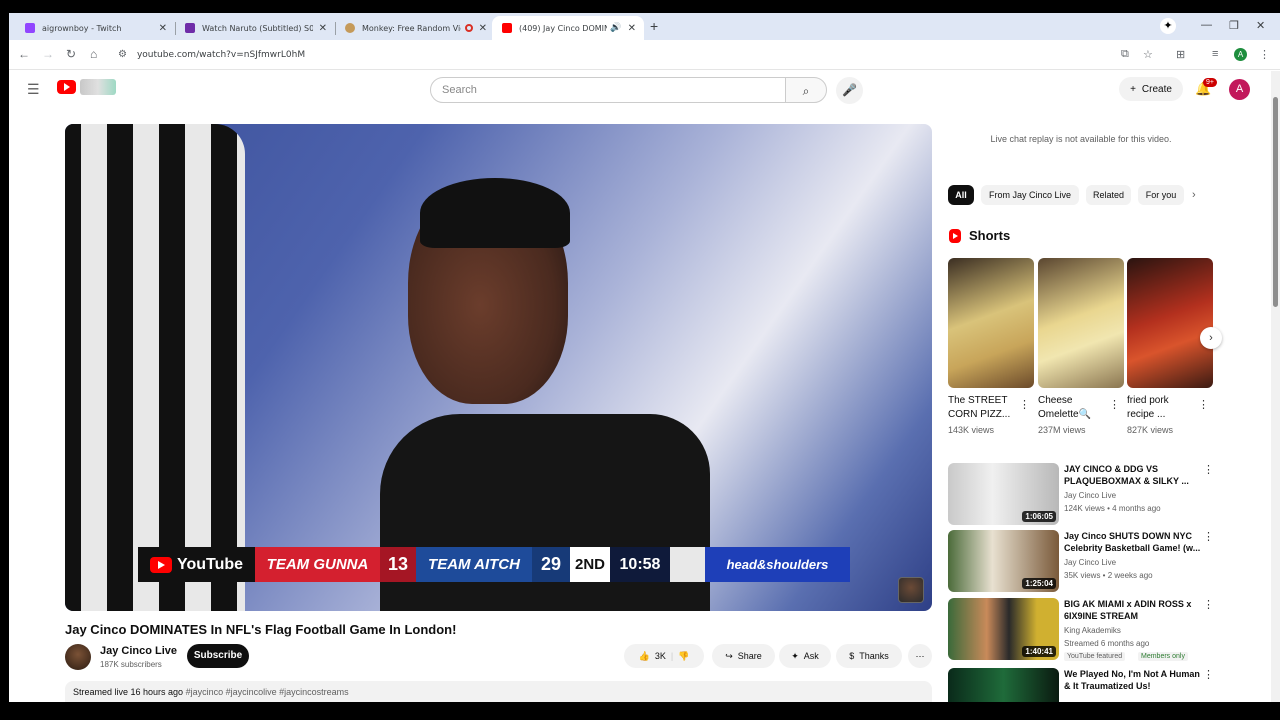 The width and height of the screenshot is (1280, 720). What do you see at coordinates (255, 28) in the screenshot?
I see `tab-naruto: Watch Naruto (Subtitled) S01:E... ✕` at bounding box center [255, 28].